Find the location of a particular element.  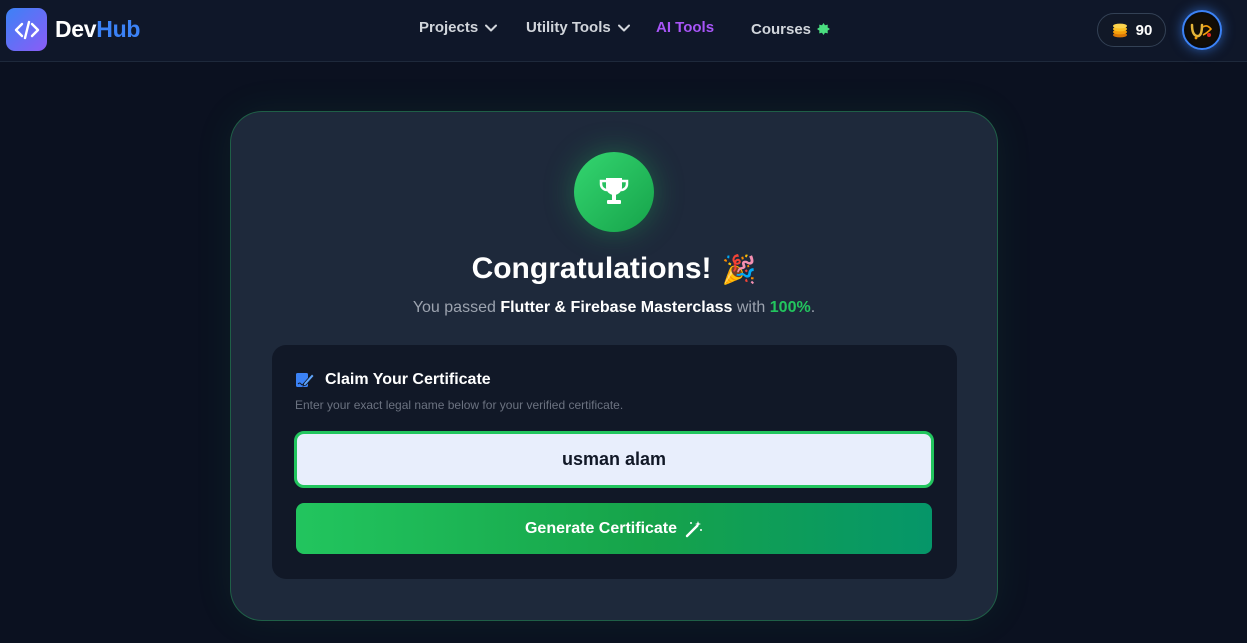

generate-certificate-button: Generate Certificate is located at coordinates (614, 528).